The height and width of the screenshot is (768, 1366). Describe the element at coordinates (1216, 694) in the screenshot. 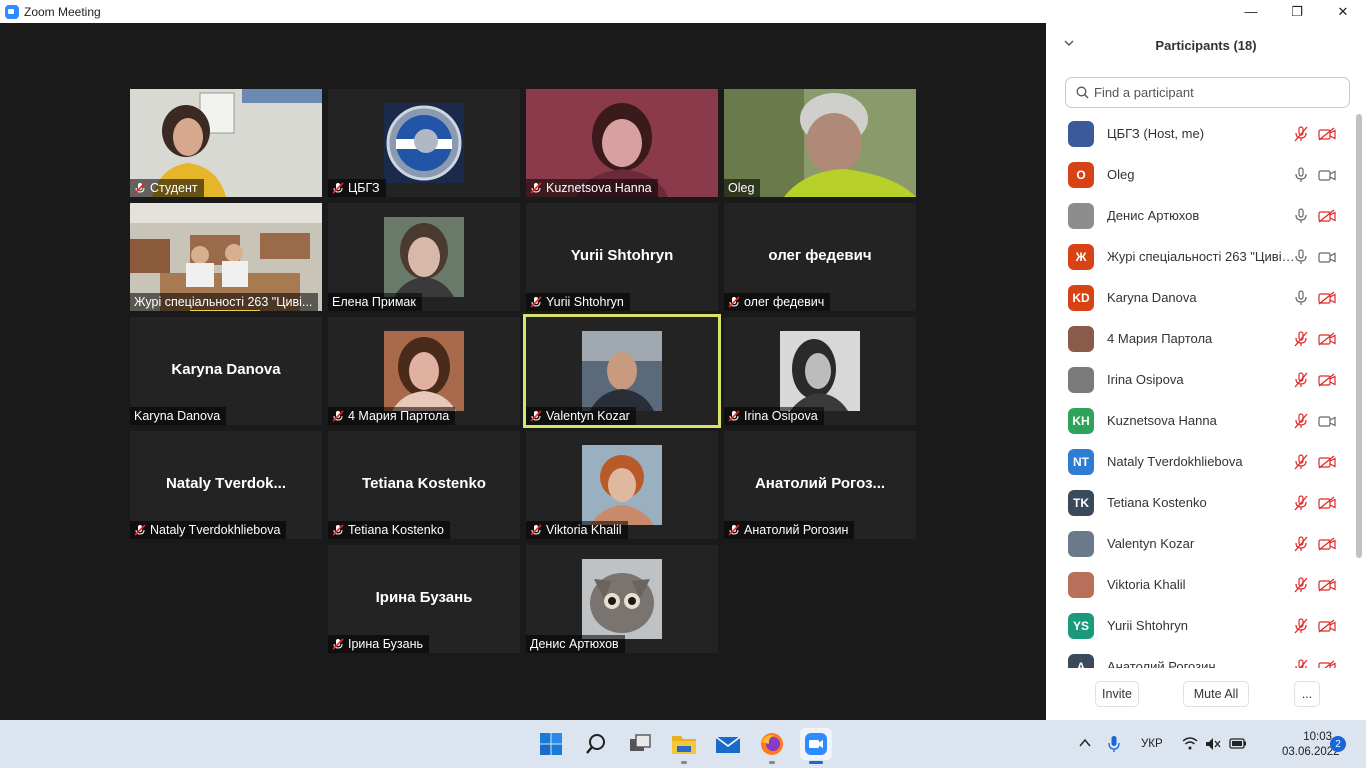

I see `mute-all-button: Mute All` at that location.